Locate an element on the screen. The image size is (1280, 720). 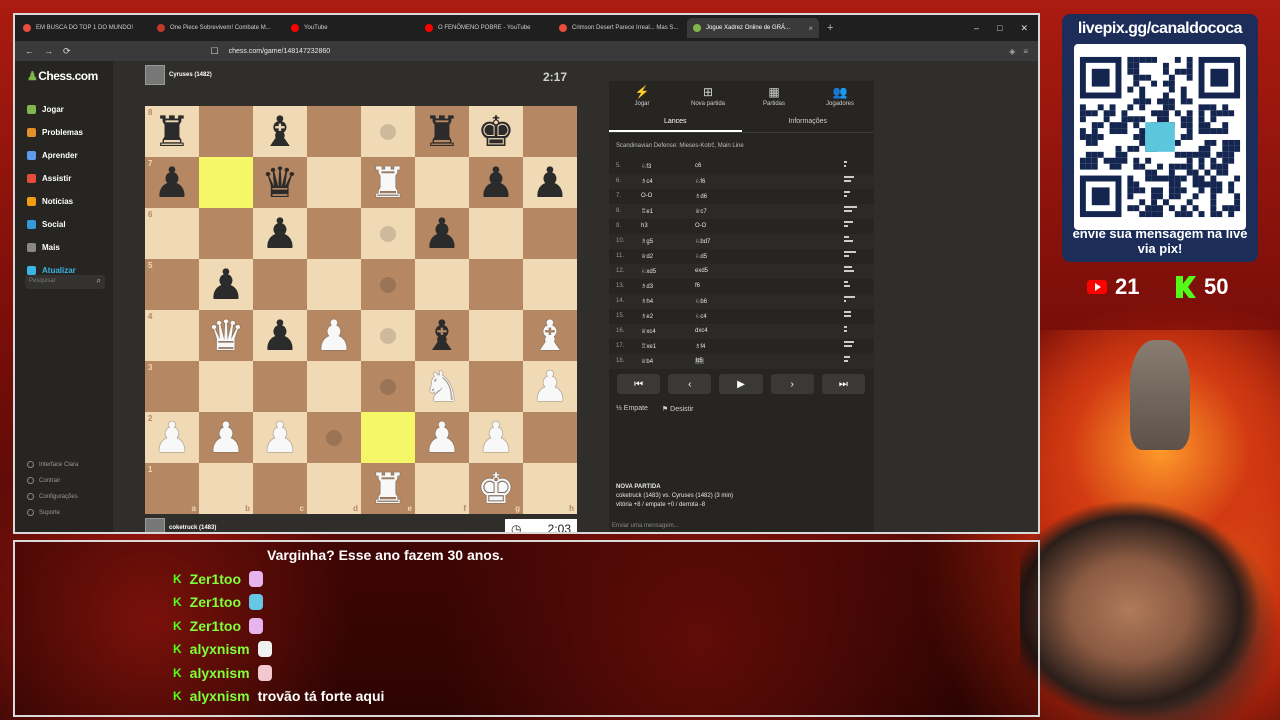
sidebar-bottom-item: Interface Clara is located at coordinates (52, 464).